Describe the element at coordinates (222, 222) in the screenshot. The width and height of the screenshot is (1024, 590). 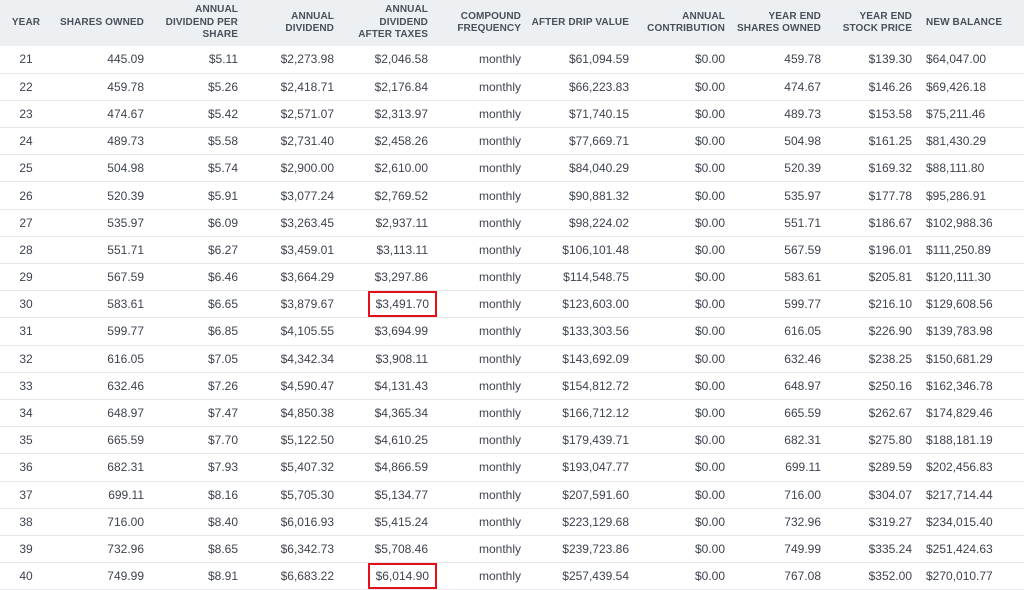
I see `cell-annual-dividend-per-share: $6.09` at that location.